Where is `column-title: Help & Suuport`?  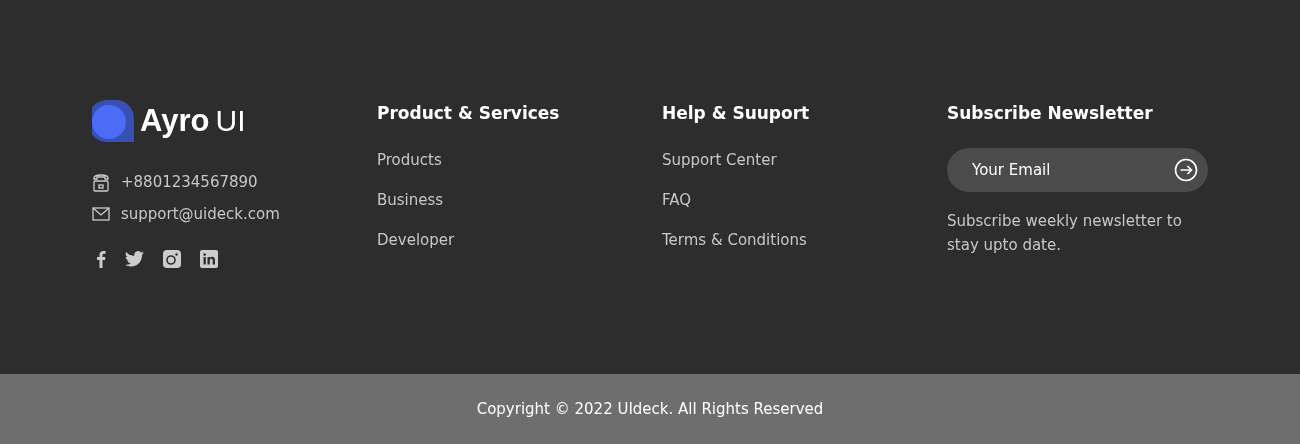
column-title: Help & Suuport is located at coordinates (736, 114).